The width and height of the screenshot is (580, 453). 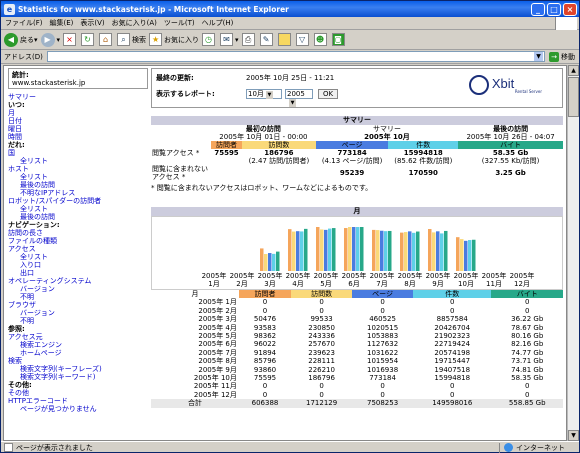 I want to click on menu-help: ヘルプ(H), so click(x=218, y=23).